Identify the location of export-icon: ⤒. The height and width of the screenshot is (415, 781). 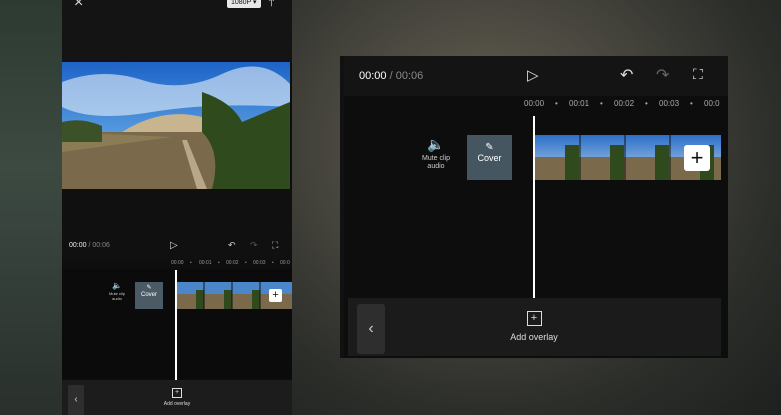
(271, 5).